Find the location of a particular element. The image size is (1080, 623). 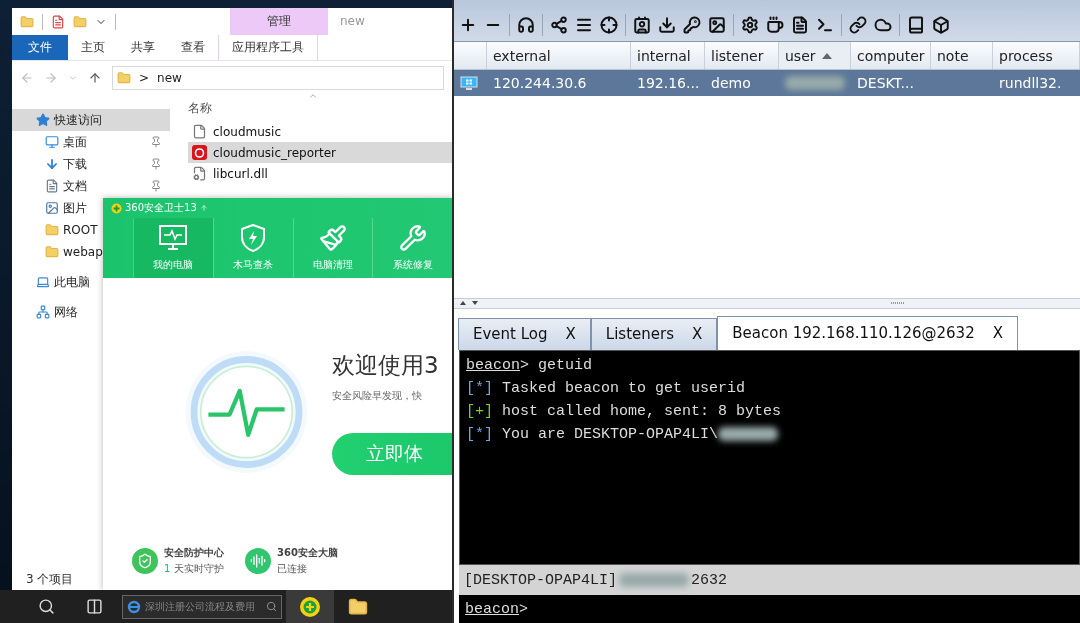

welcome-heading: 欢迎使用3 is located at coordinates (386, 365).